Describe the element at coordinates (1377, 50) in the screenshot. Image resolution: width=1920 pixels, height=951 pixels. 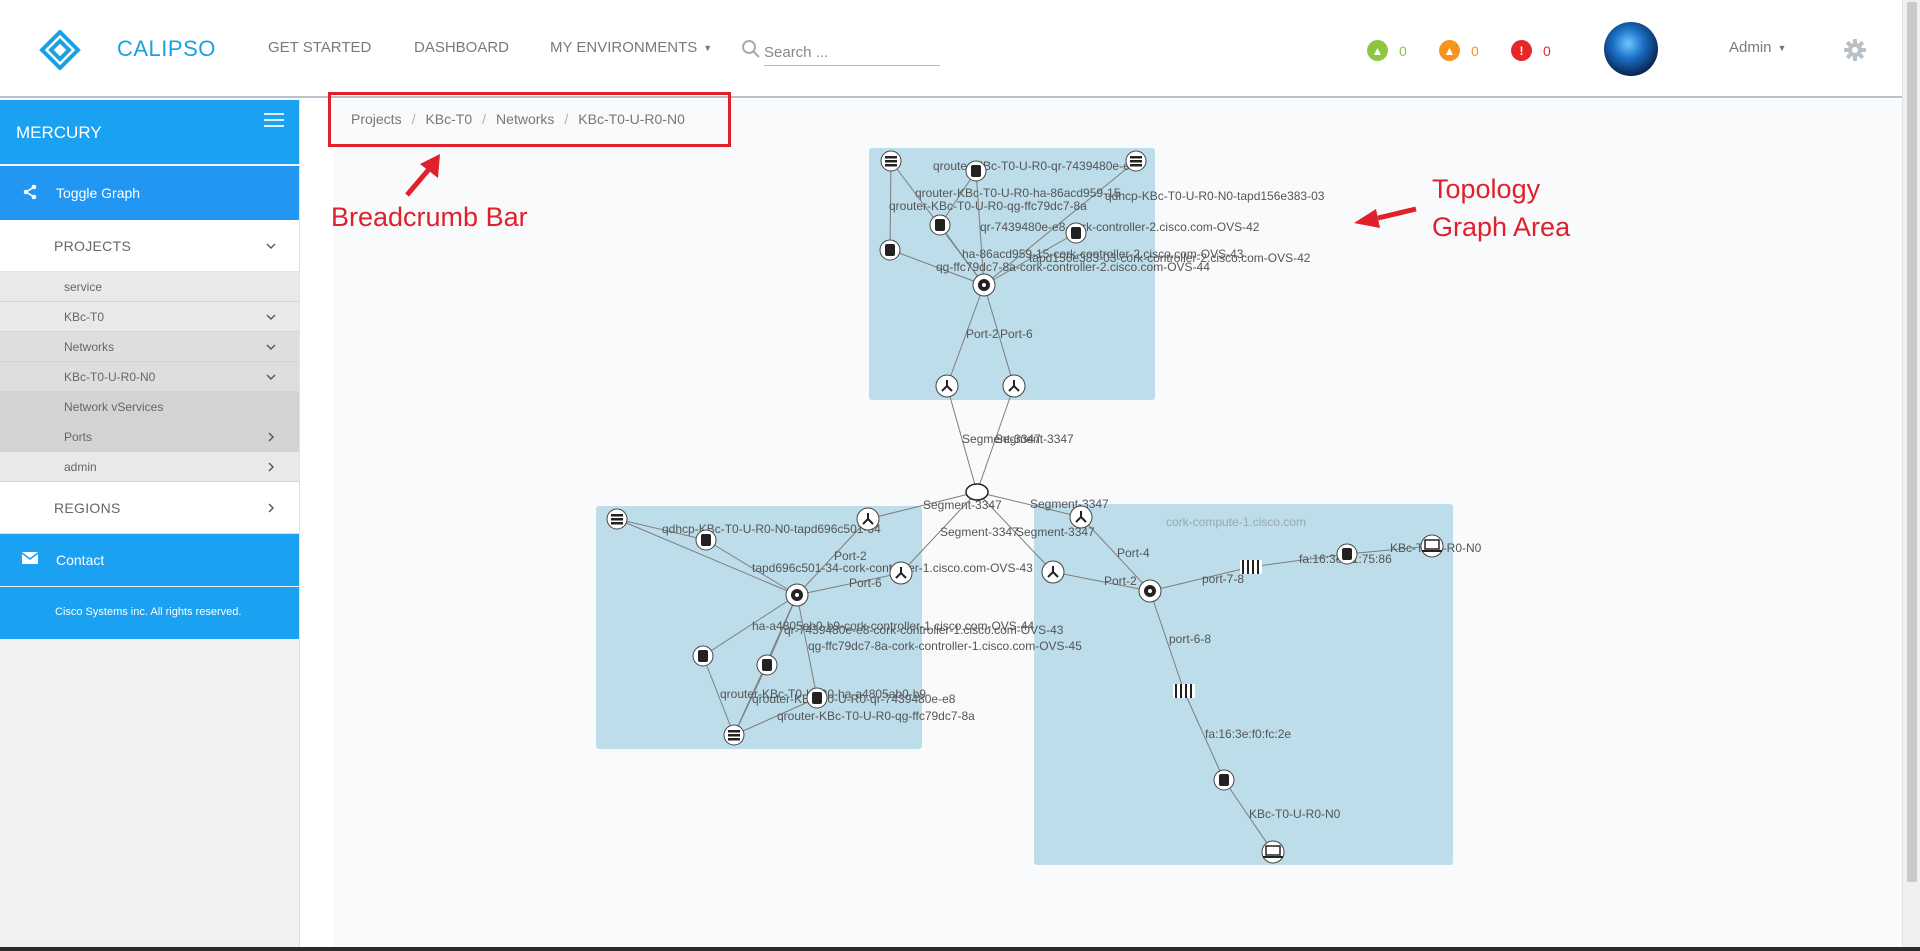
I see `bell-icon: ▲` at that location.